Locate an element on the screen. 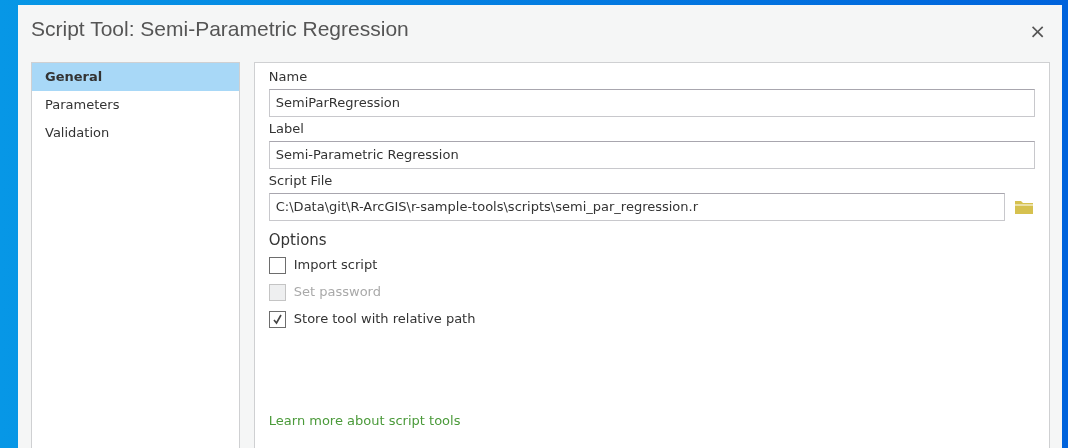  sidebar-item: Parameters is located at coordinates (135, 104).